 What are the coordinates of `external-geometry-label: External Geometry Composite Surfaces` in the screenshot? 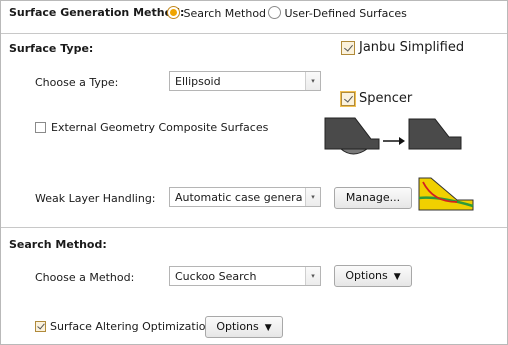 It's located at (160, 127).